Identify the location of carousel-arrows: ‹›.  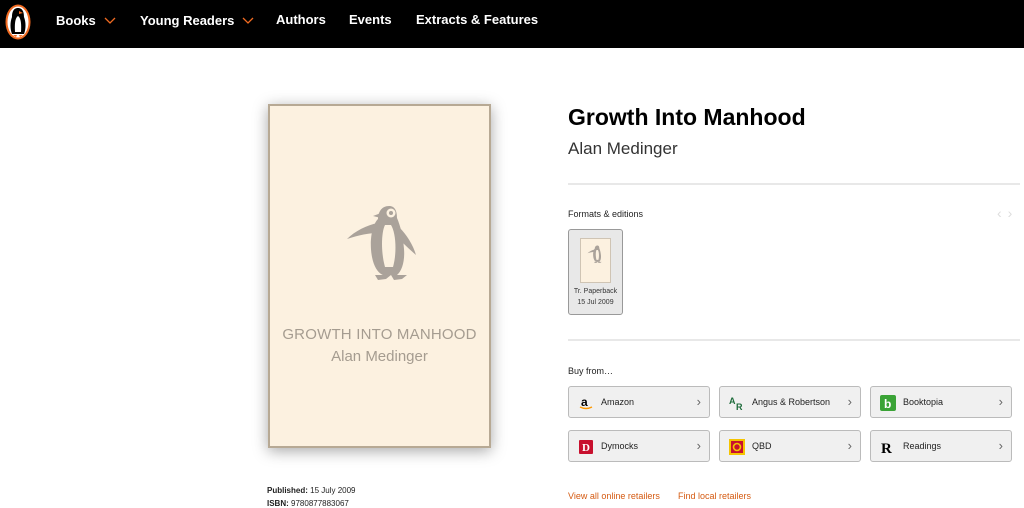
(1007, 213).